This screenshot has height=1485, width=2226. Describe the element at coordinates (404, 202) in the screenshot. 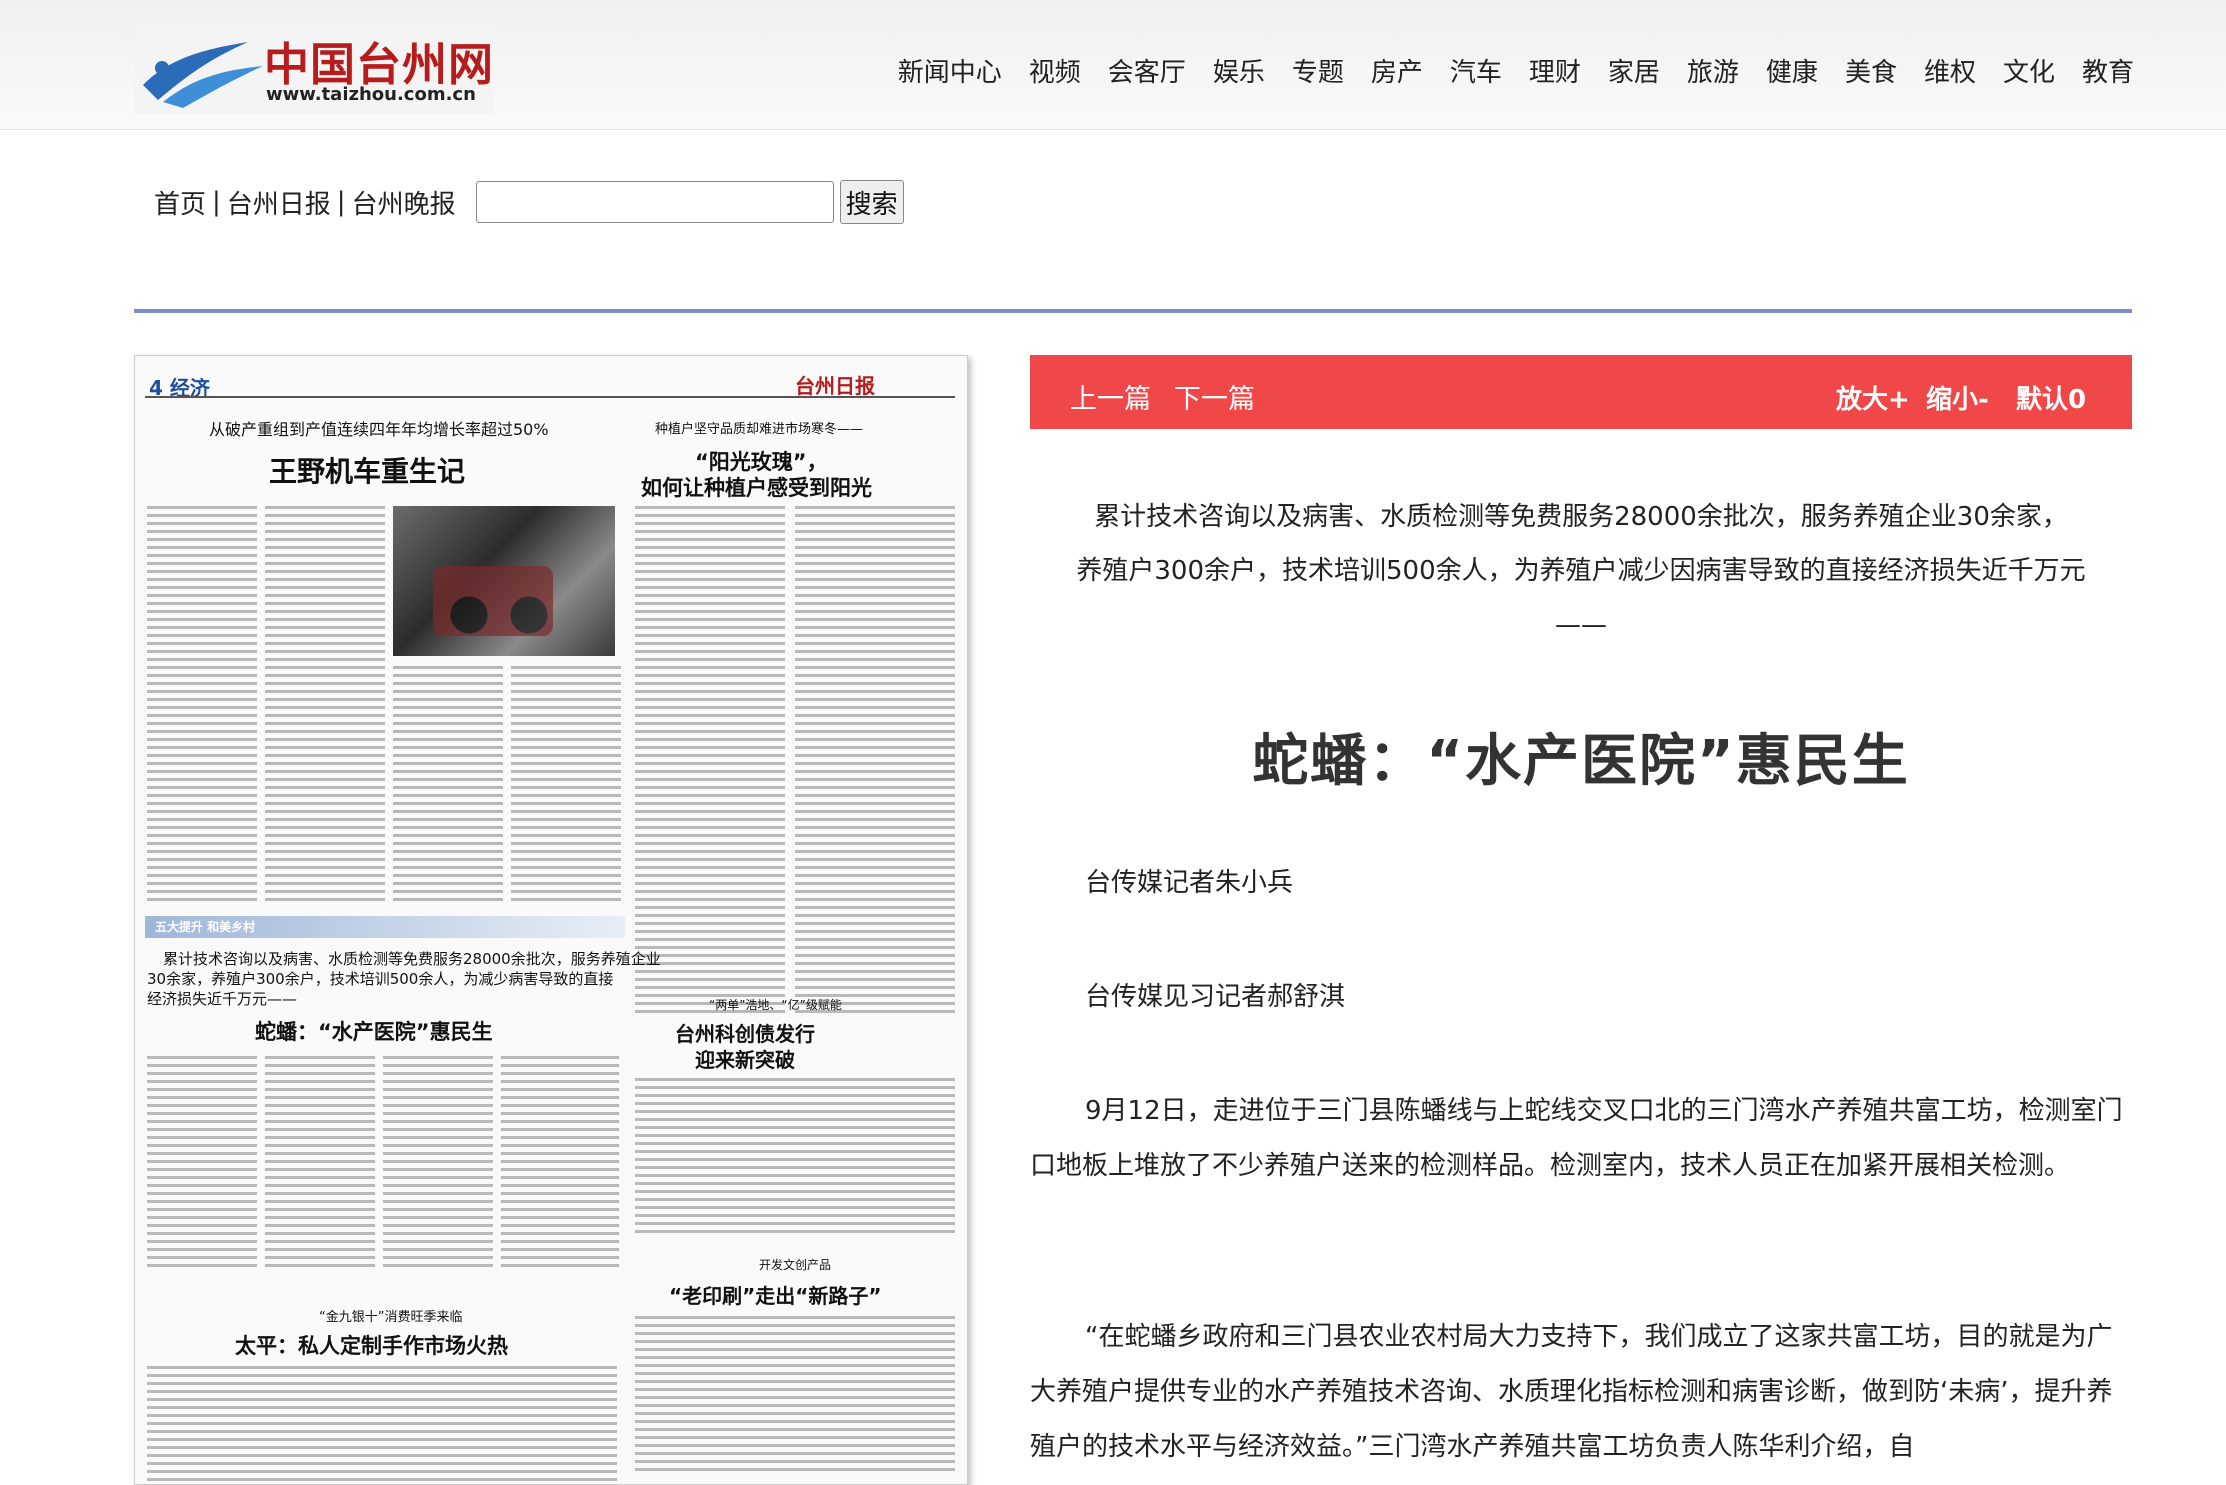

I see `subnav-taizhou-evening: 台州晚报` at that location.